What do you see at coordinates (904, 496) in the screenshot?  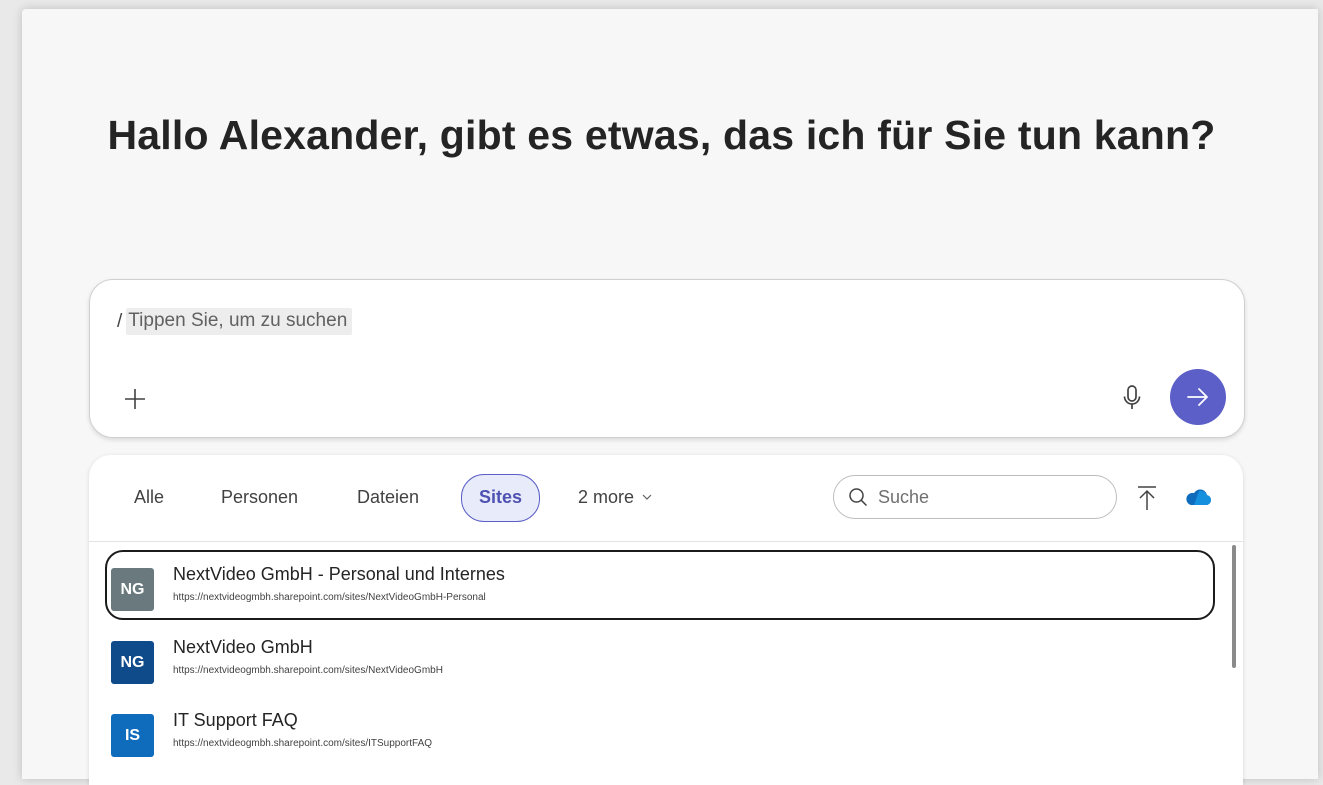 I see `search-placeholder: Suche` at bounding box center [904, 496].